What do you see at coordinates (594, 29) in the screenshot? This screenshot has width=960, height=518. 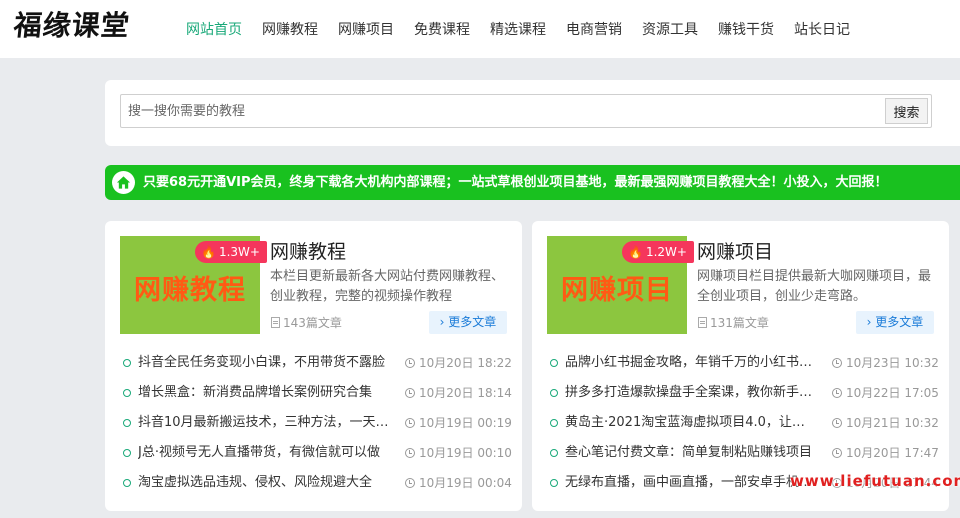 I see `nav-item-ecommerce: 电商营销` at bounding box center [594, 29].